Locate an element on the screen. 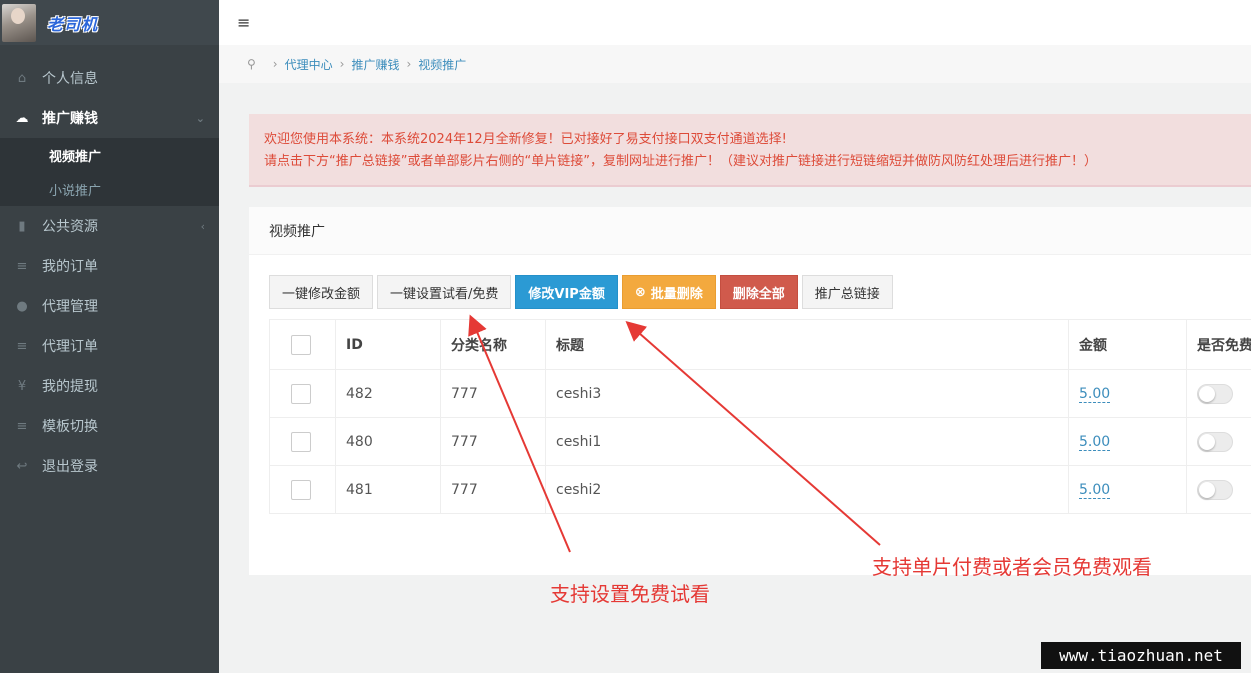  sidebar-subitem-video: 视频推广 is located at coordinates (109, 155).